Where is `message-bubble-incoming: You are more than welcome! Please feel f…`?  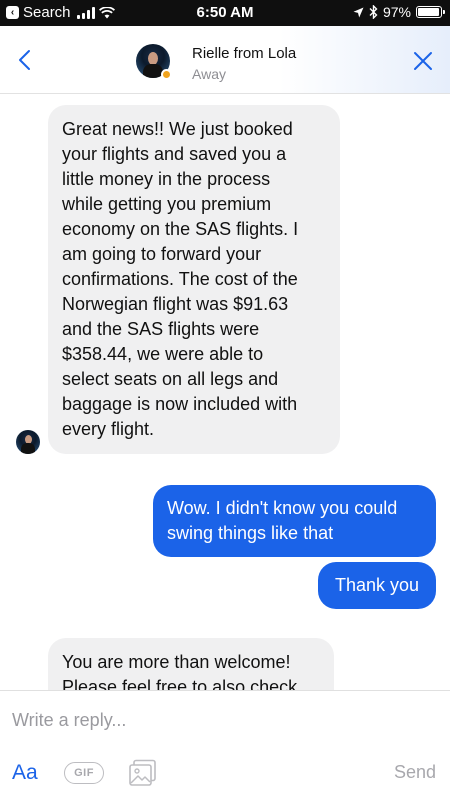
message-bubble-incoming: You are more than welcome! Please feel f… is located at coordinates (191, 664).